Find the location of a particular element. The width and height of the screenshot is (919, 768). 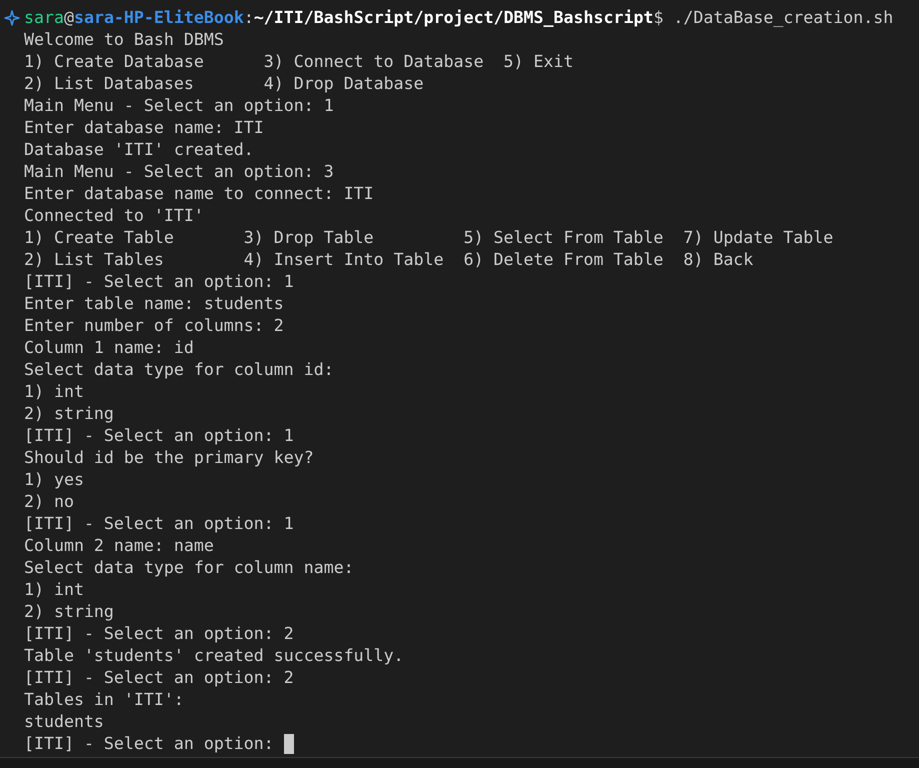

terminal-line: Main Menu - Select an option: 1 is located at coordinates (179, 106).